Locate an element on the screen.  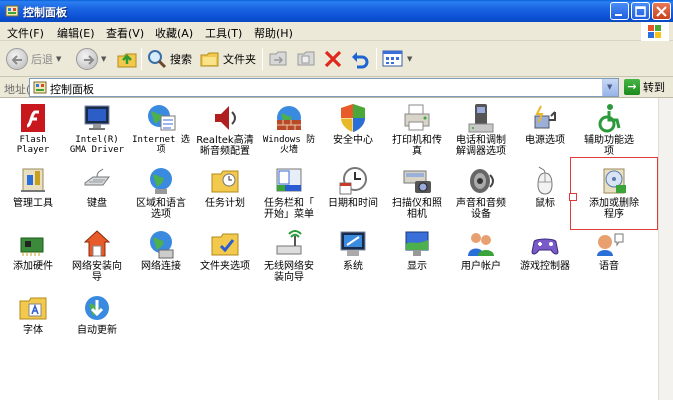
hardware-icon is located at coordinates (33, 244).